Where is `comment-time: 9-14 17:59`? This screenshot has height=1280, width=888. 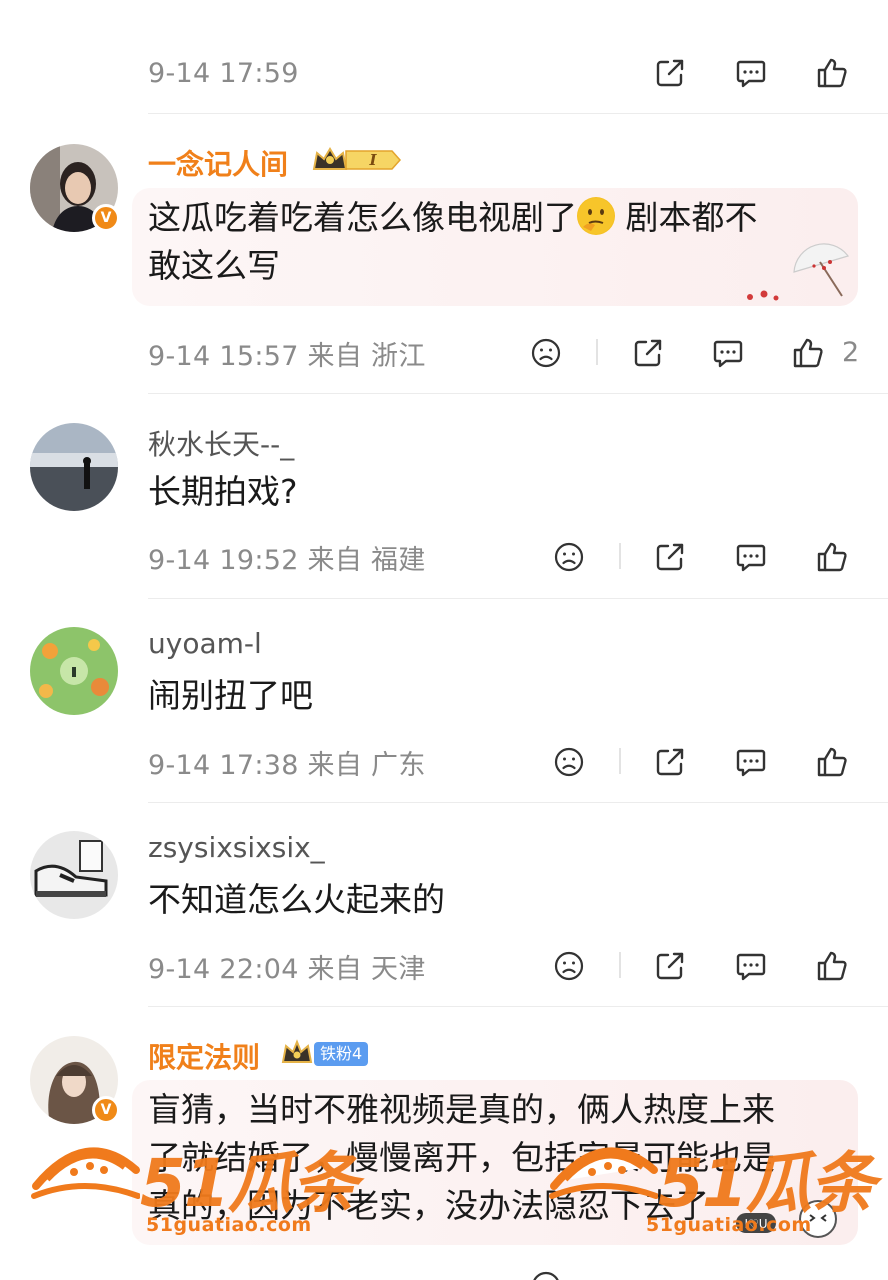
comment-time: 9-14 17:59 is located at coordinates (223, 73).